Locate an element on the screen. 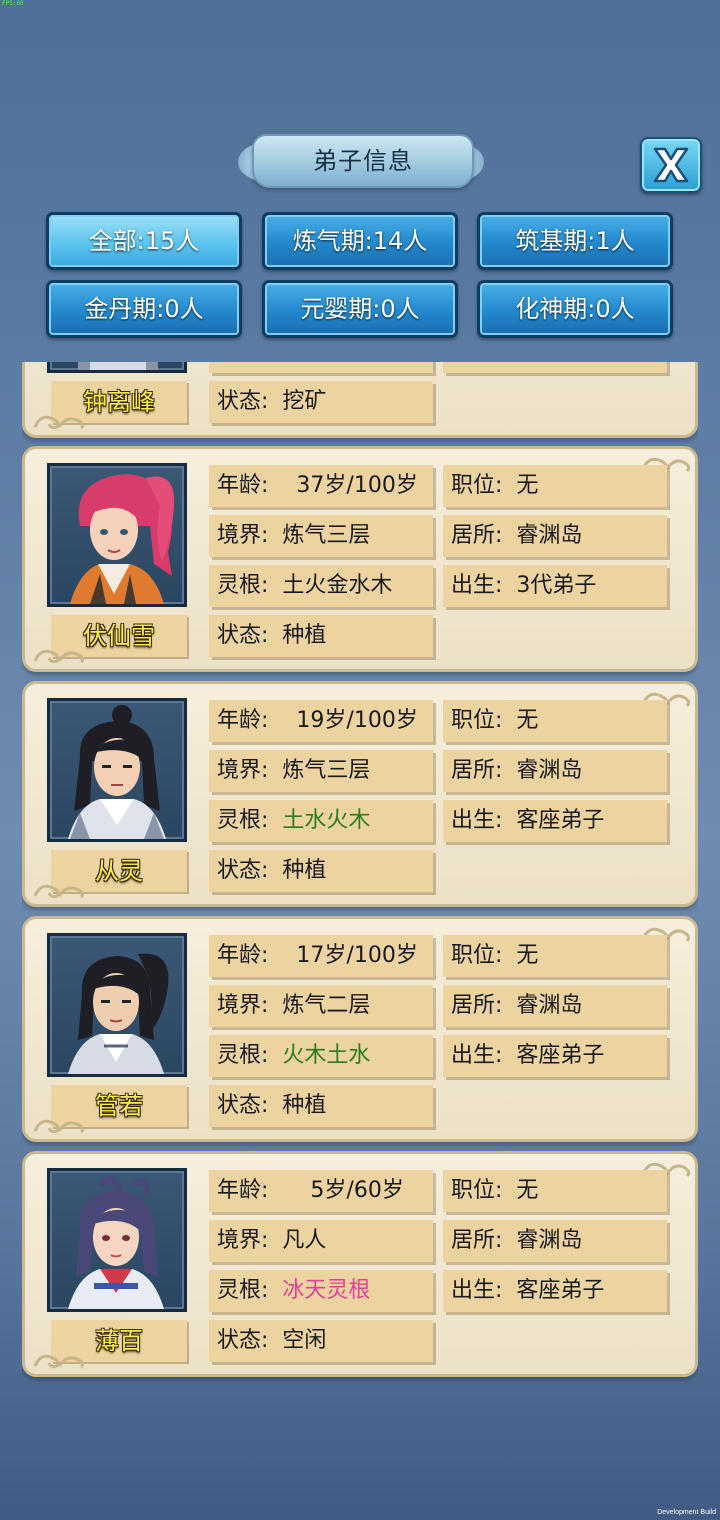 This screenshot has width=720, height=1520. spirit-root-field: 灵根: 冰天灵根 is located at coordinates (321, 1291).